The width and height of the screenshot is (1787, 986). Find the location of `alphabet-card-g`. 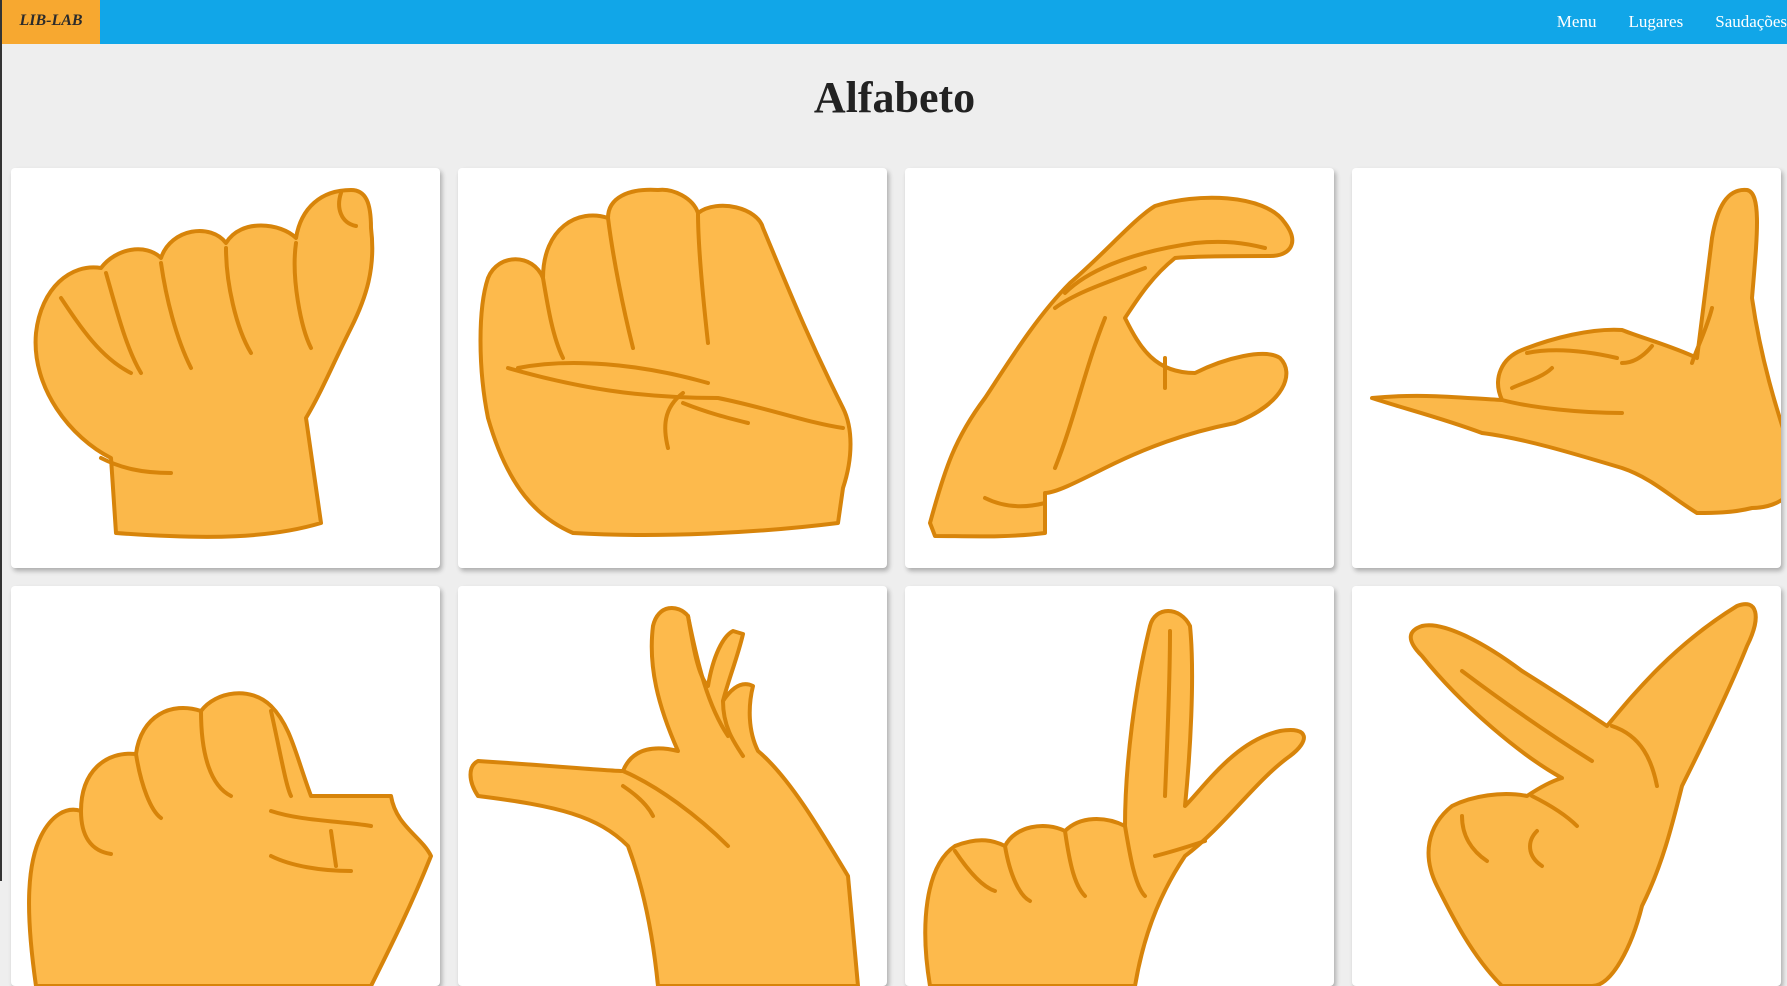

alphabet-card-g is located at coordinates (1119, 786).